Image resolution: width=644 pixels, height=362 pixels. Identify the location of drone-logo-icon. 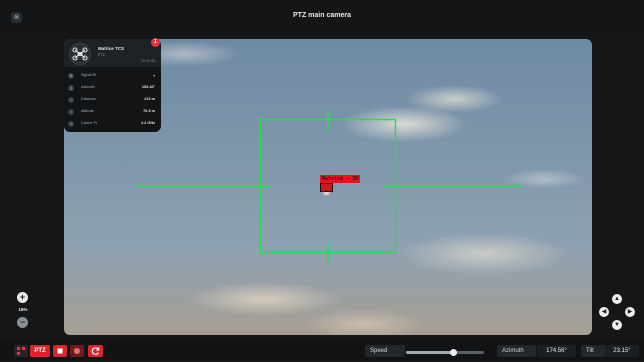
(80, 54).